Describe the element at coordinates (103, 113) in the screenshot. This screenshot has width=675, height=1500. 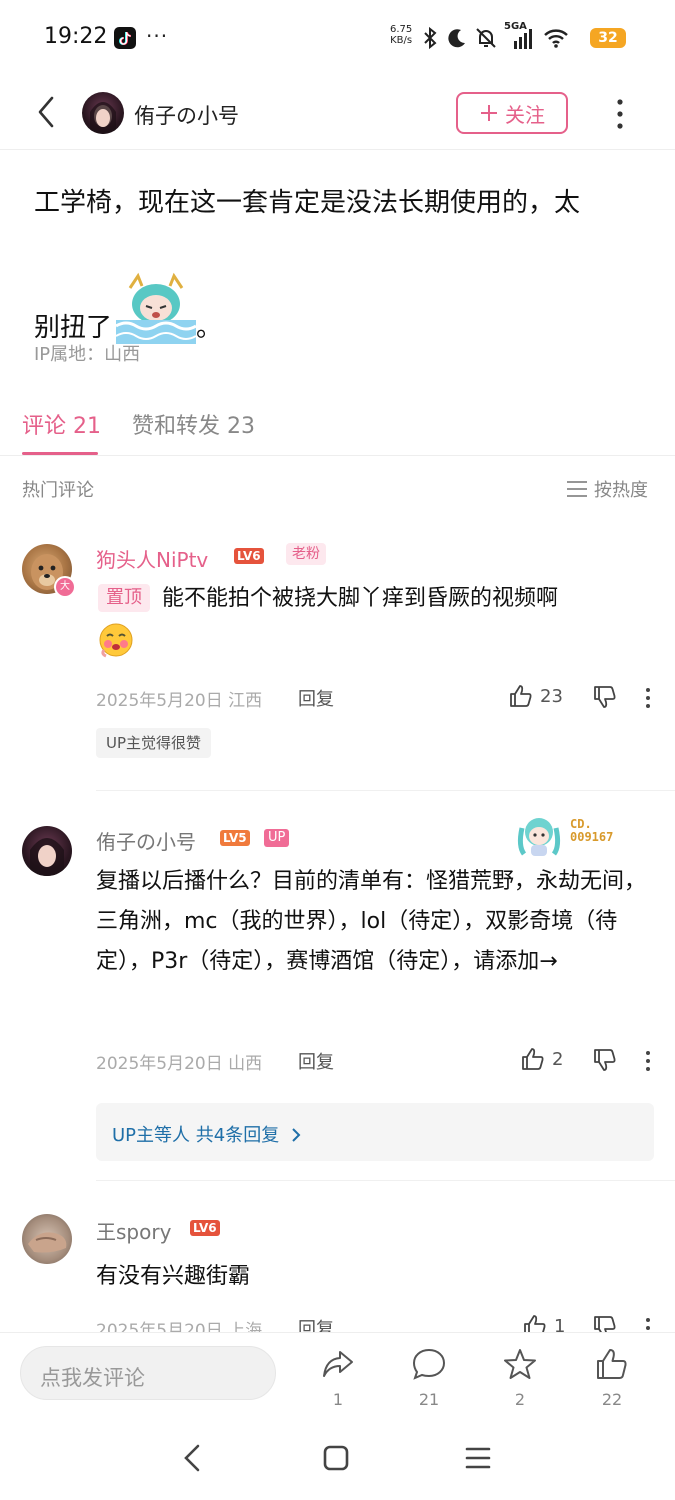
I see `header-avatar` at that location.